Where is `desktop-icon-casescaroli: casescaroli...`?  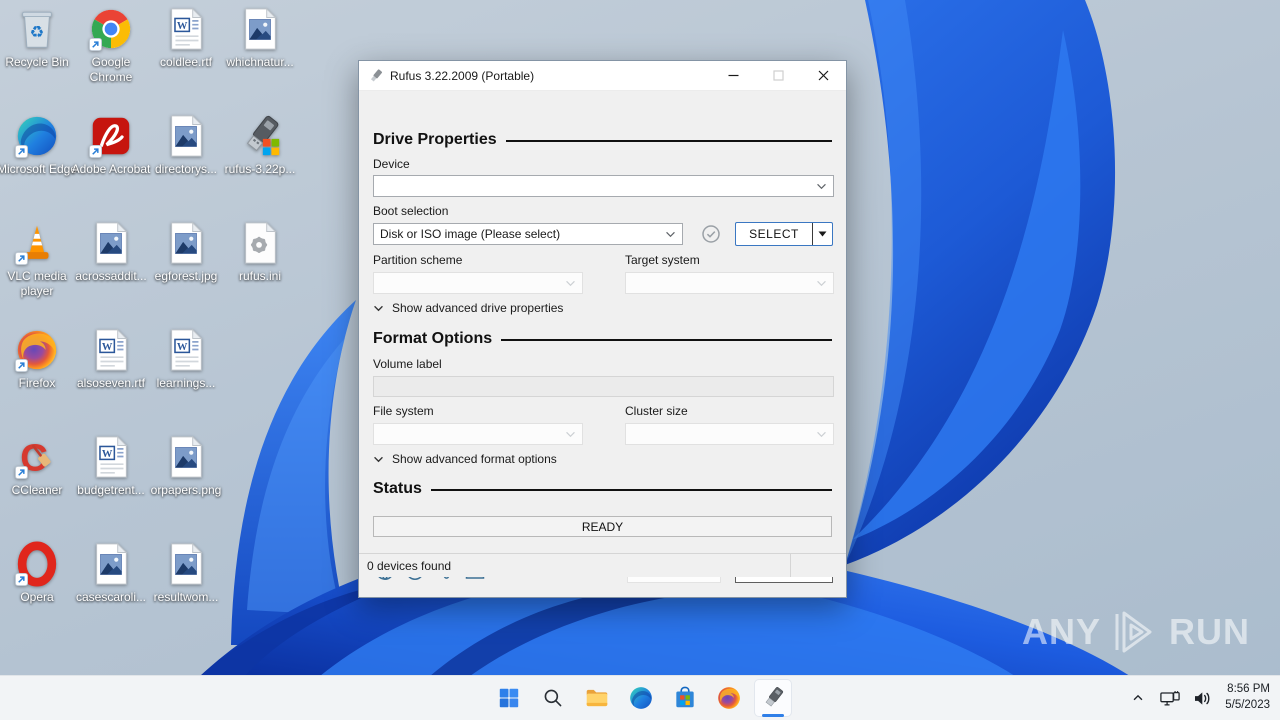 desktop-icon-casescaroli: casescaroli... is located at coordinates (111, 573).